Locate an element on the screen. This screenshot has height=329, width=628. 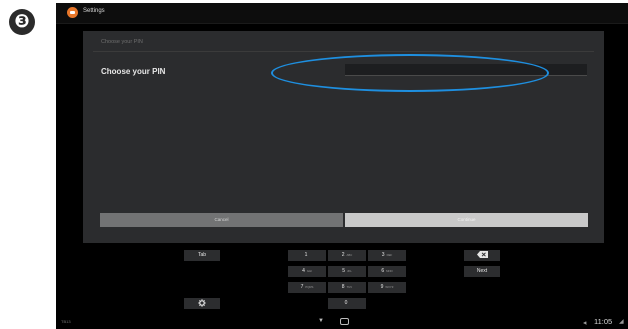
key-9: 9 WXYZ is located at coordinates (387, 287).